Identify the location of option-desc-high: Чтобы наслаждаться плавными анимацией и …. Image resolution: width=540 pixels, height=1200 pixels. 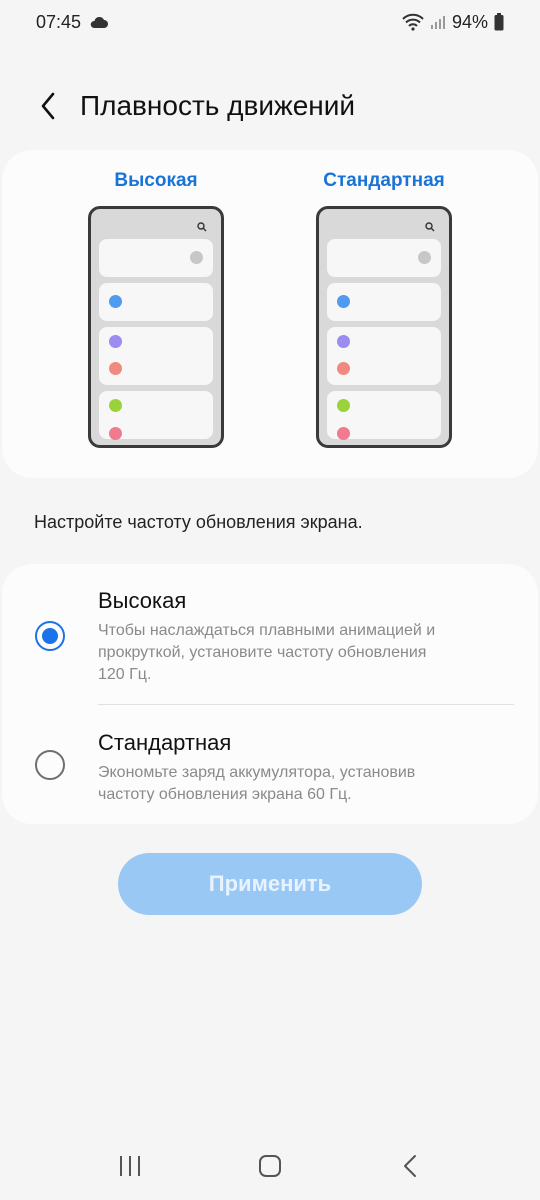
(303, 653).